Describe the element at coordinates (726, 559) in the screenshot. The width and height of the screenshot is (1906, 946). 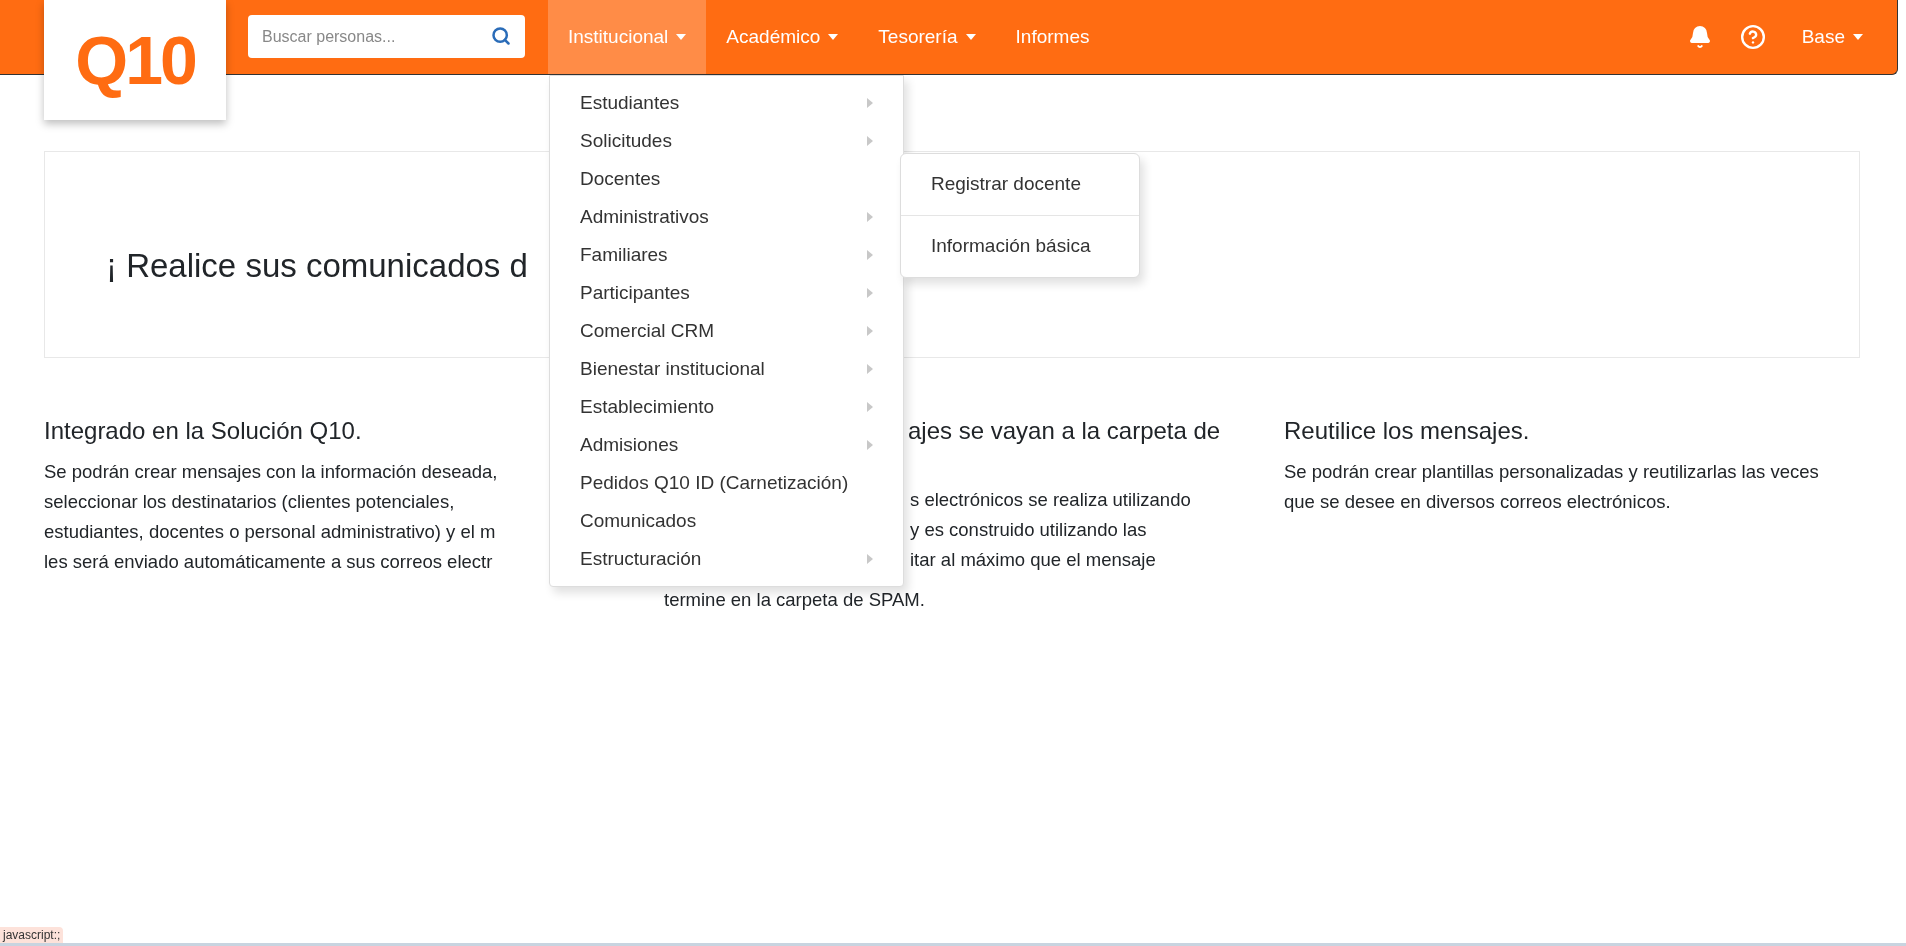
I see `menu-item: Estructuración` at that location.